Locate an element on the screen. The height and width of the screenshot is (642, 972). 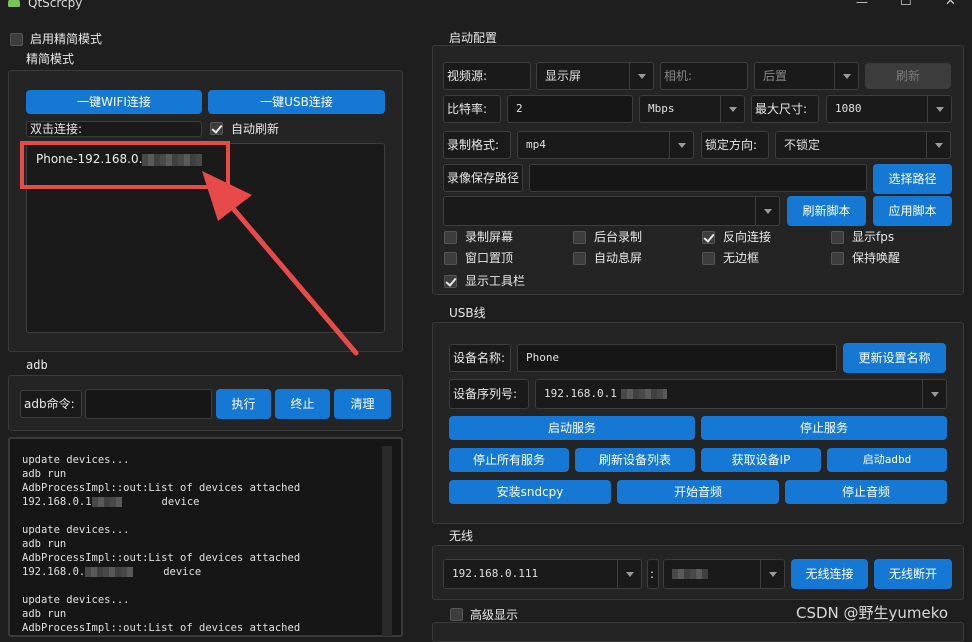
wireless-ip-select: 192.168.0.111 is located at coordinates (542, 574).